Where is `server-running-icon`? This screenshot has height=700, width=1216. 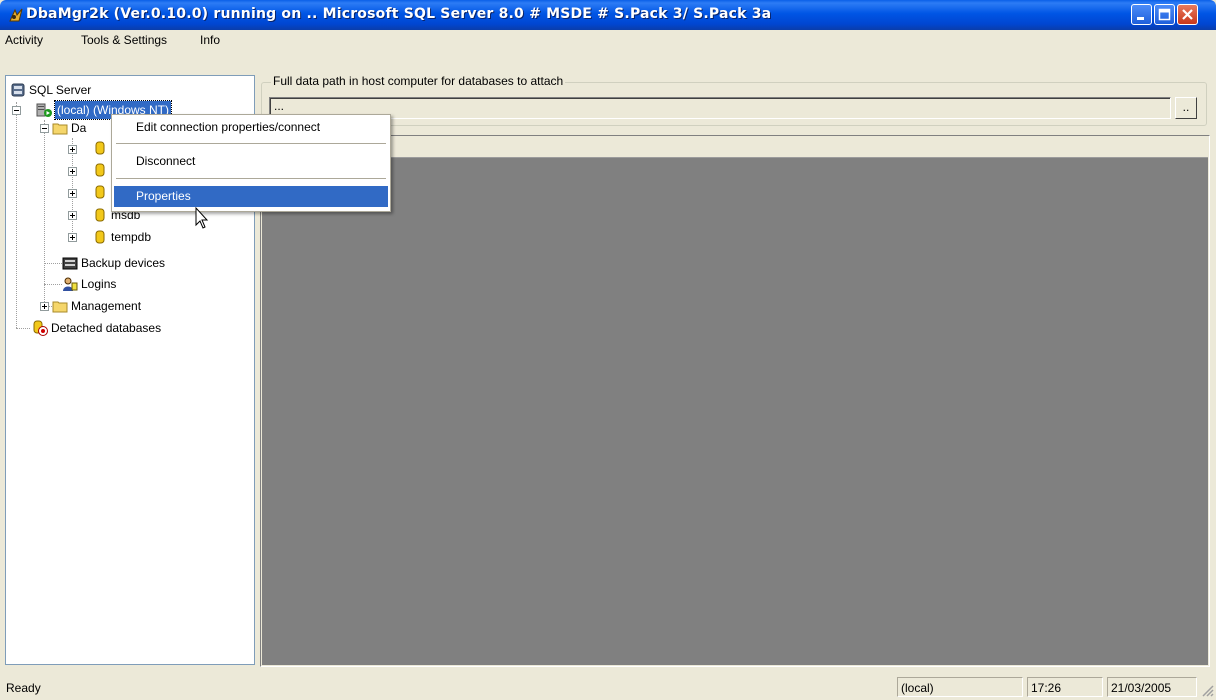 server-running-icon is located at coordinates (44, 110).